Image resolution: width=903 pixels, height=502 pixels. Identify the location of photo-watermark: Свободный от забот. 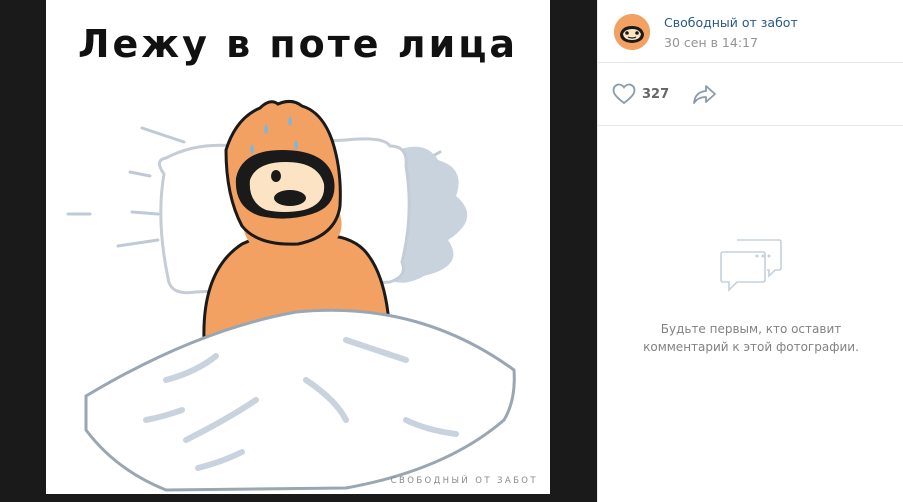
(464, 481).